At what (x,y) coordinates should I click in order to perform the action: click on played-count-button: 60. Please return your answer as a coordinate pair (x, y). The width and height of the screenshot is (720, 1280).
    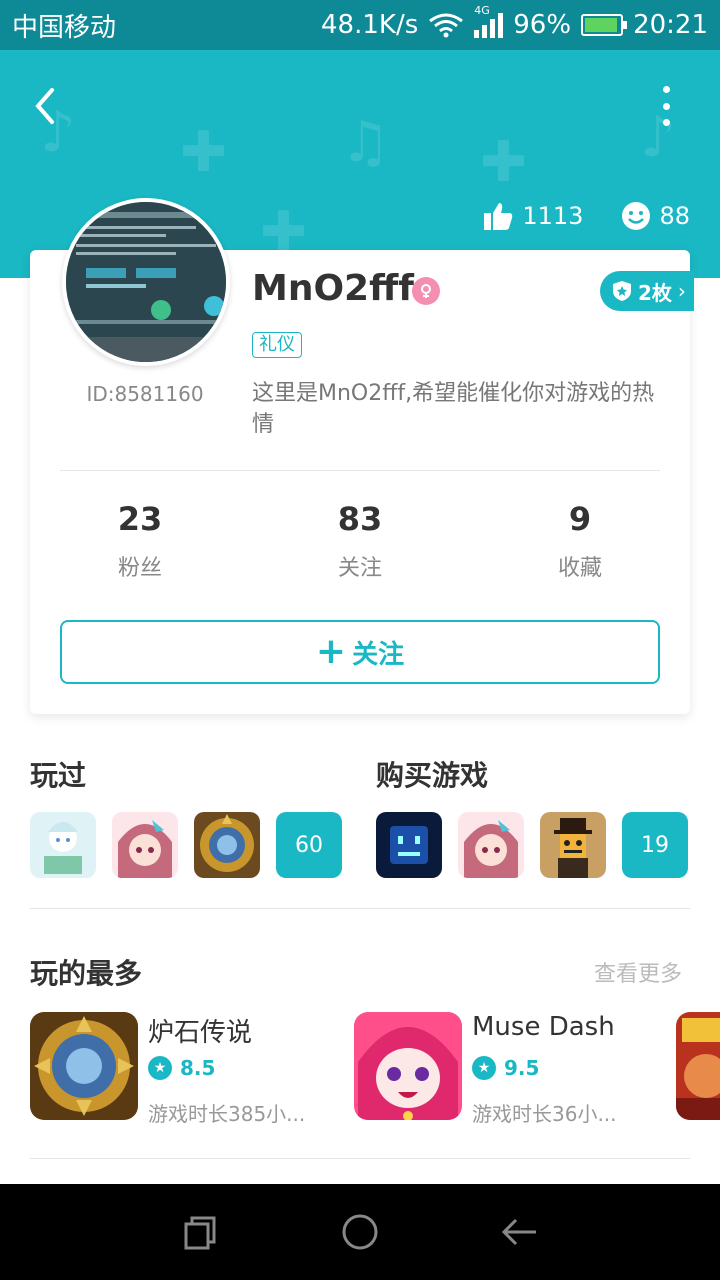
    Looking at the image, I should click on (309, 845).